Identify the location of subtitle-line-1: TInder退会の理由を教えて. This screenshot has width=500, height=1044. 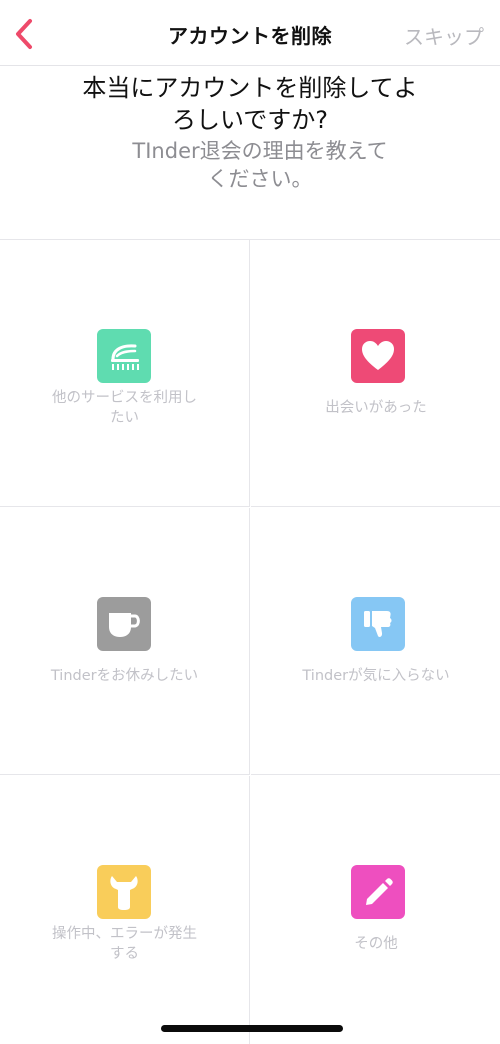
(260, 151).